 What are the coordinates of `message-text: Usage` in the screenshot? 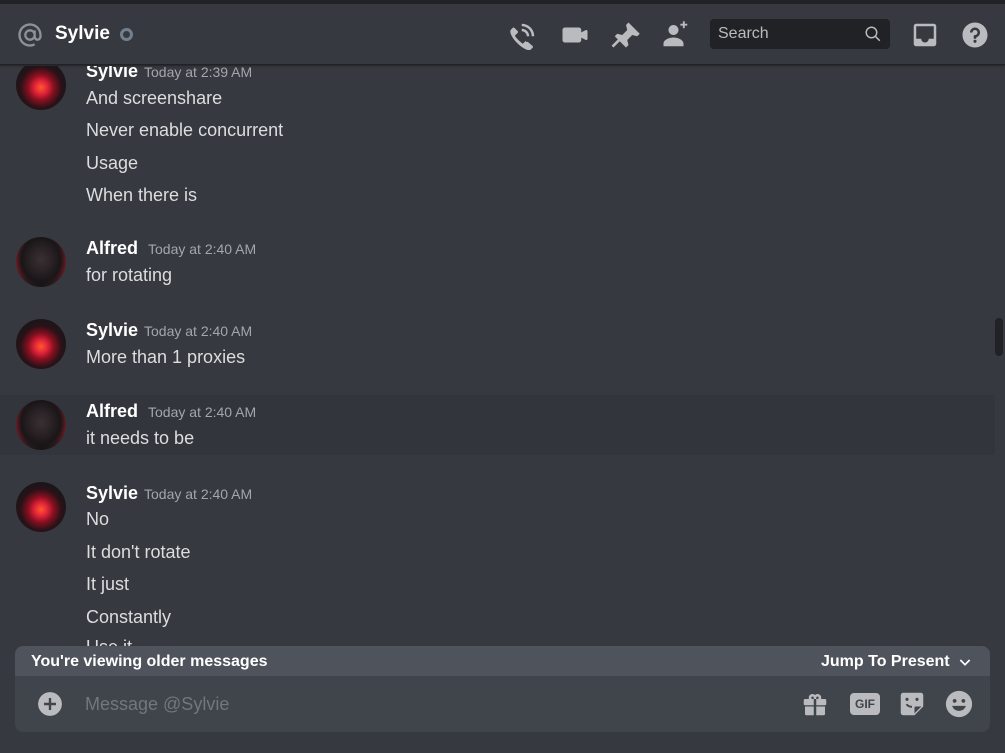 It's located at (112, 163).